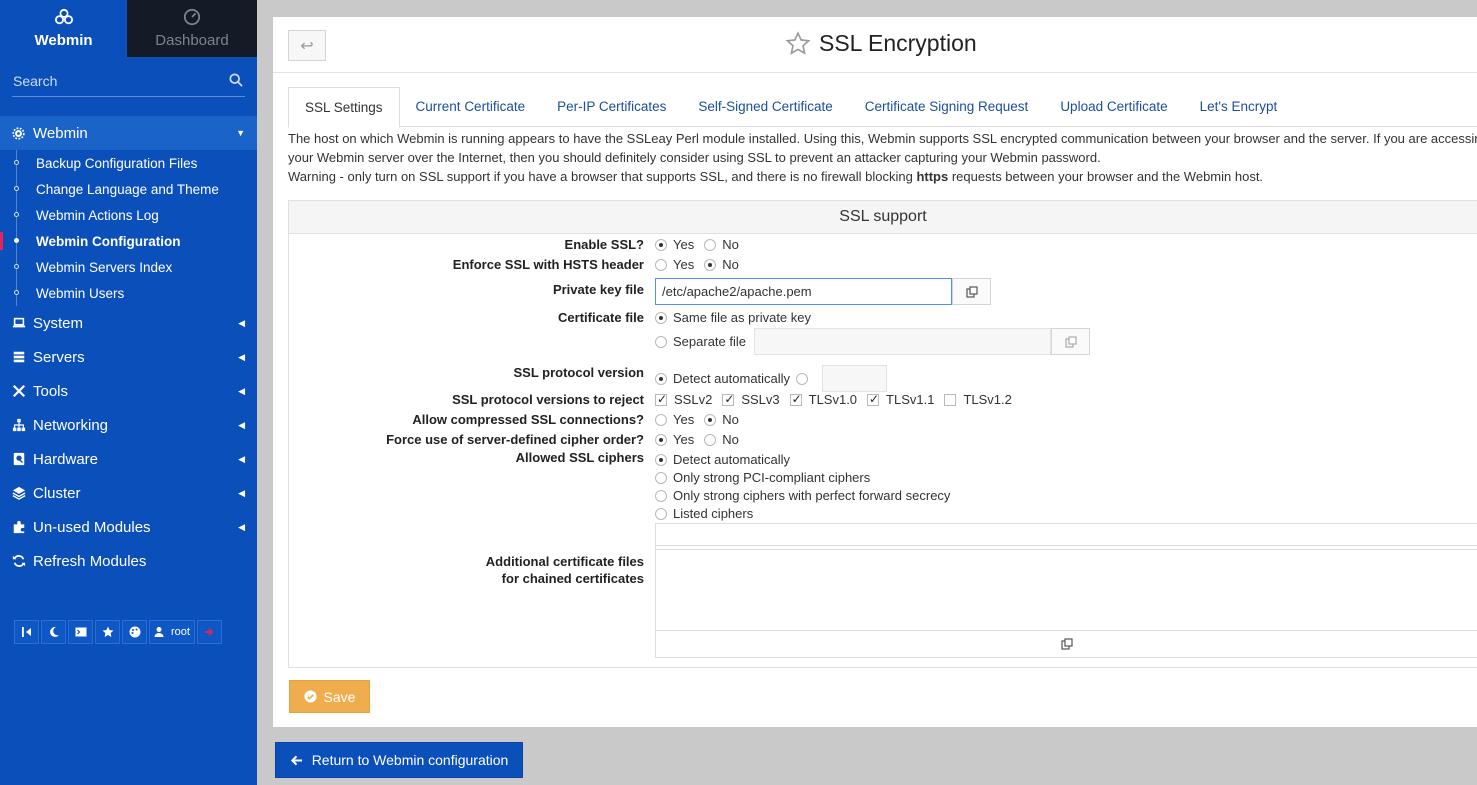 Image resolution: width=1477 pixels, height=785 pixels. I want to click on theme-palette-button, so click(134, 632).